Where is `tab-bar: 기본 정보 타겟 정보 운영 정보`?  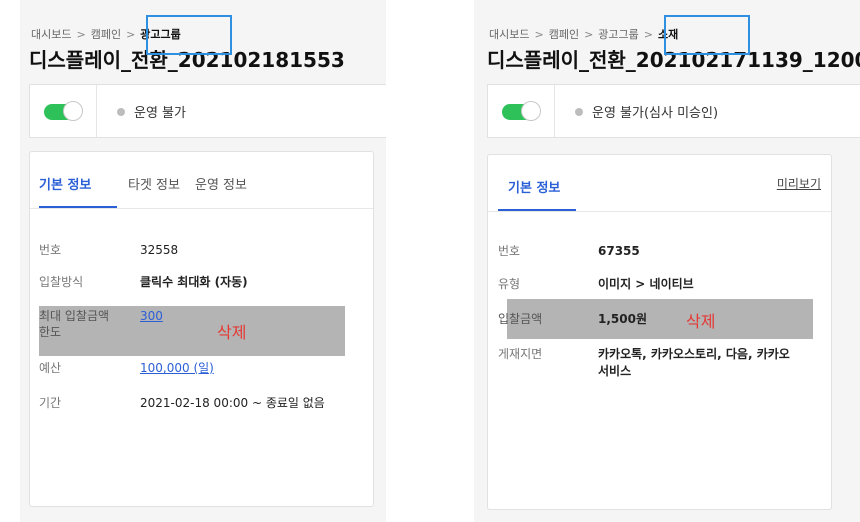
tab-bar: 기본 정보 타겟 정보 운영 정보 is located at coordinates (201, 180).